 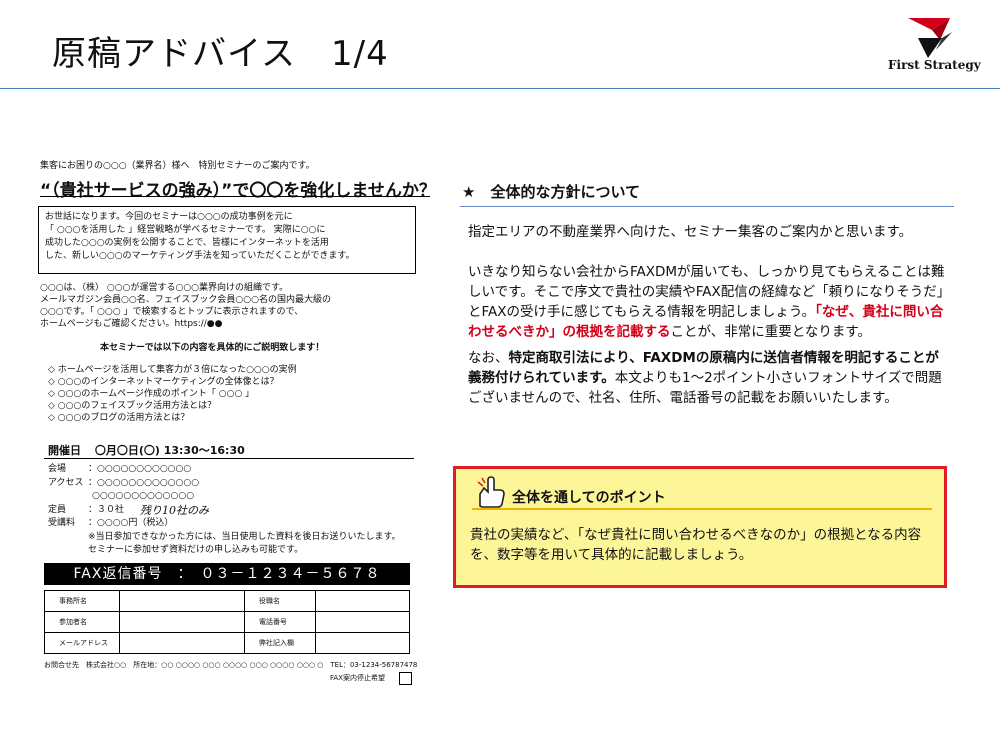 I want to click on form-label-phone: 電話番号, so click(x=280, y=622).